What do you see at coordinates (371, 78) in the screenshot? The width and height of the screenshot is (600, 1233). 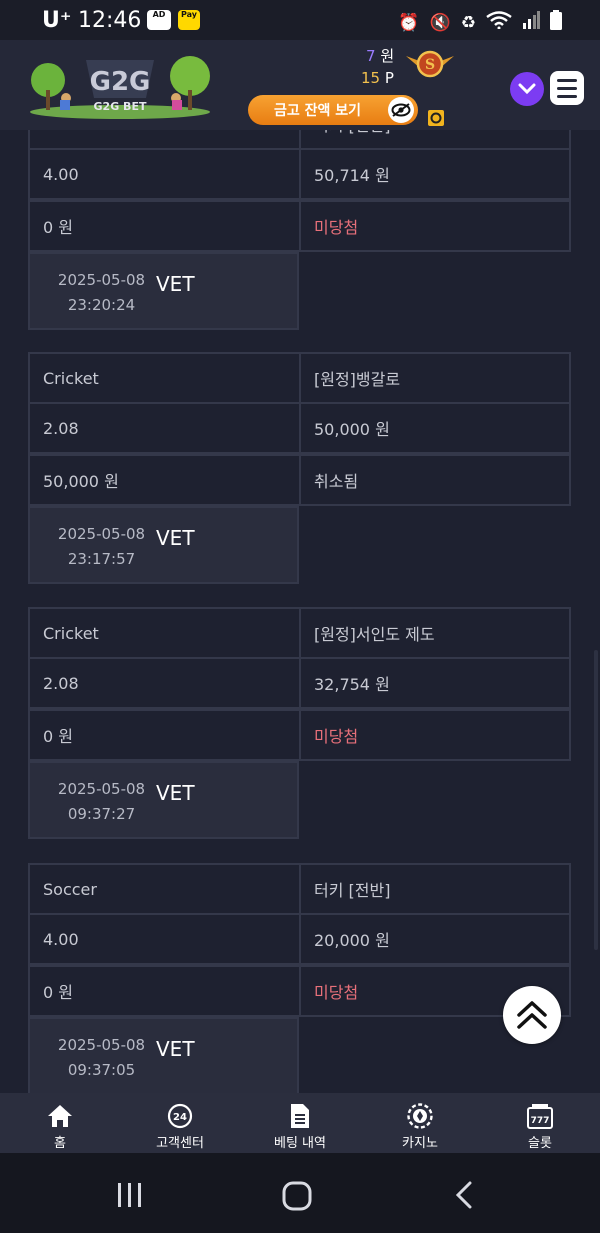 I see `point-value: 15` at bounding box center [371, 78].